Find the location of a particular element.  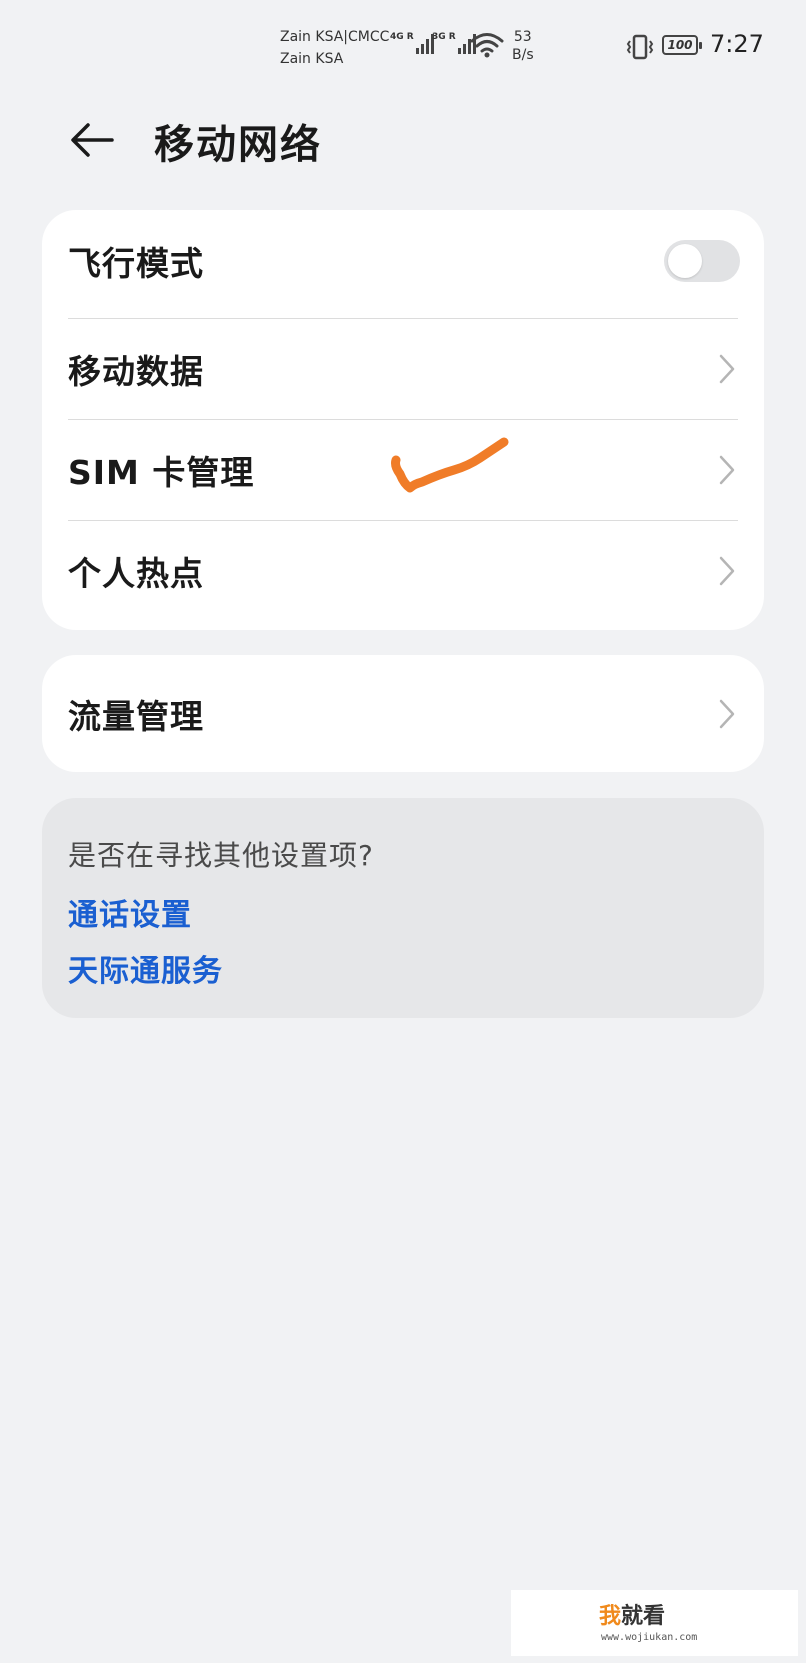

arrow-left-icon is located at coordinates (92, 140).